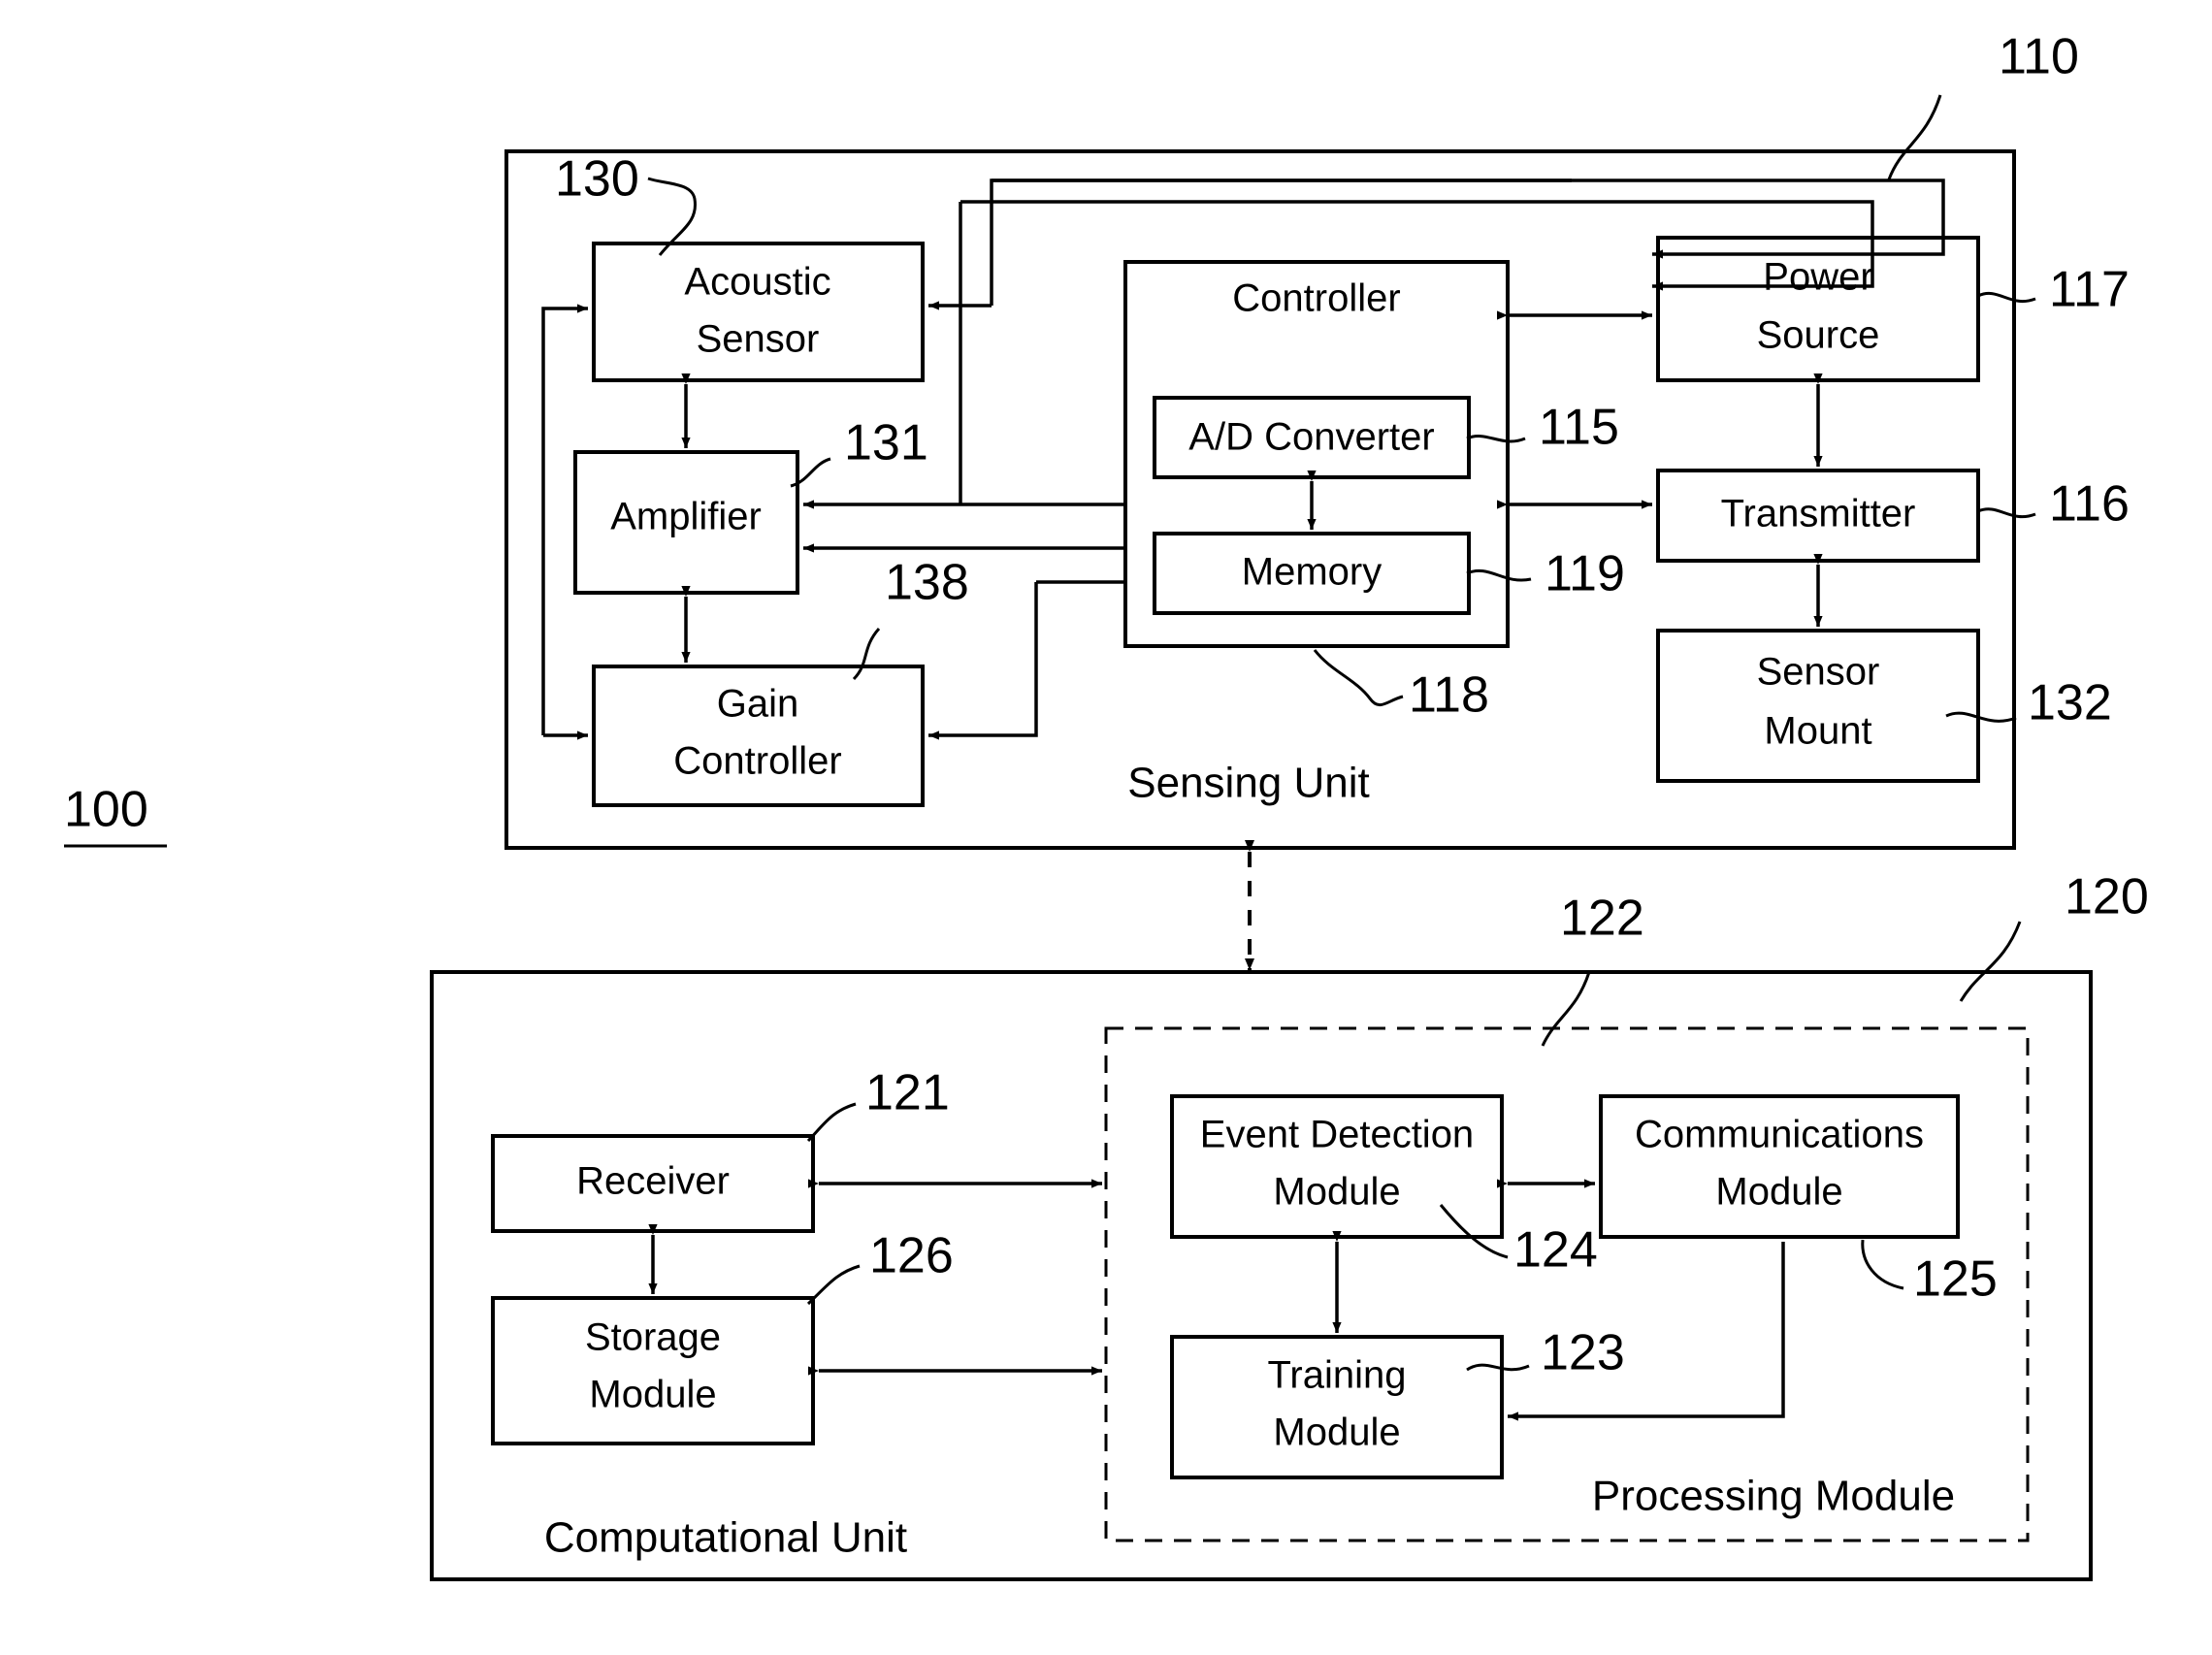 The height and width of the screenshot is (1655, 2212). Describe the element at coordinates (1336, 1375) in the screenshot. I see `training-module-label-line1: Training` at that location.